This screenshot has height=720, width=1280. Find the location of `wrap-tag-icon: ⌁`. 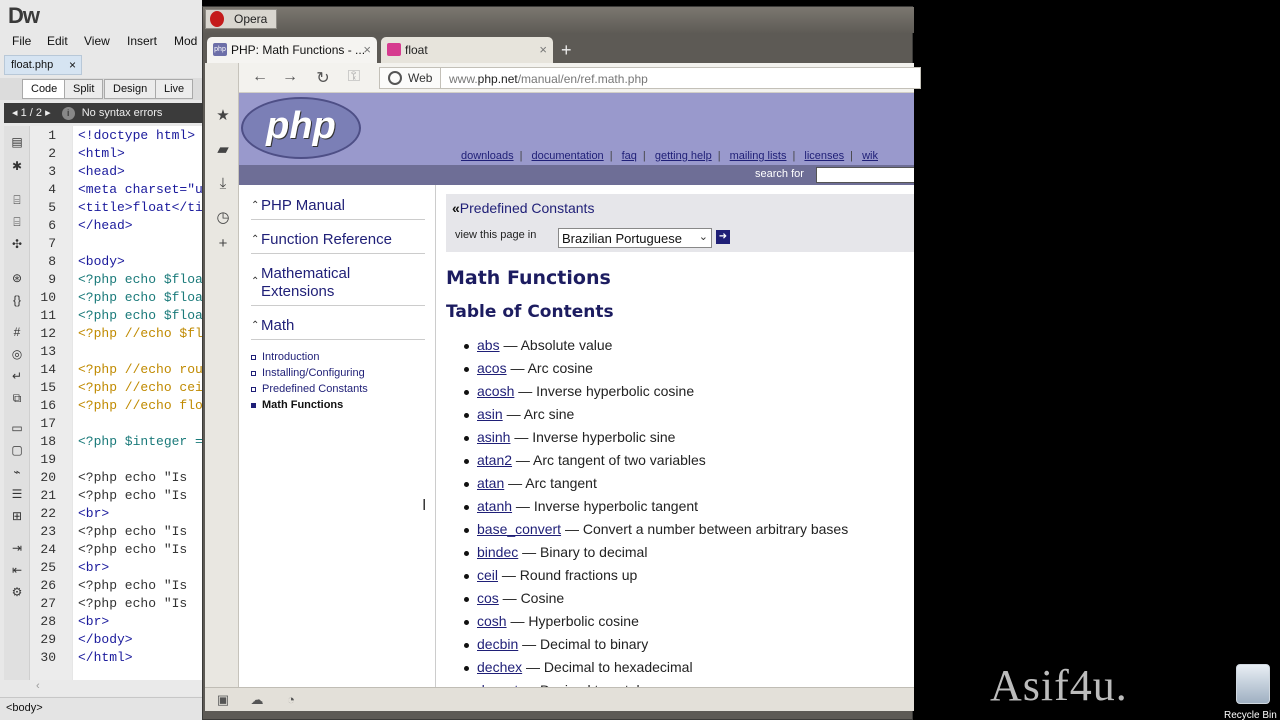

wrap-tag-icon: ⌁ is located at coordinates (17, 472).